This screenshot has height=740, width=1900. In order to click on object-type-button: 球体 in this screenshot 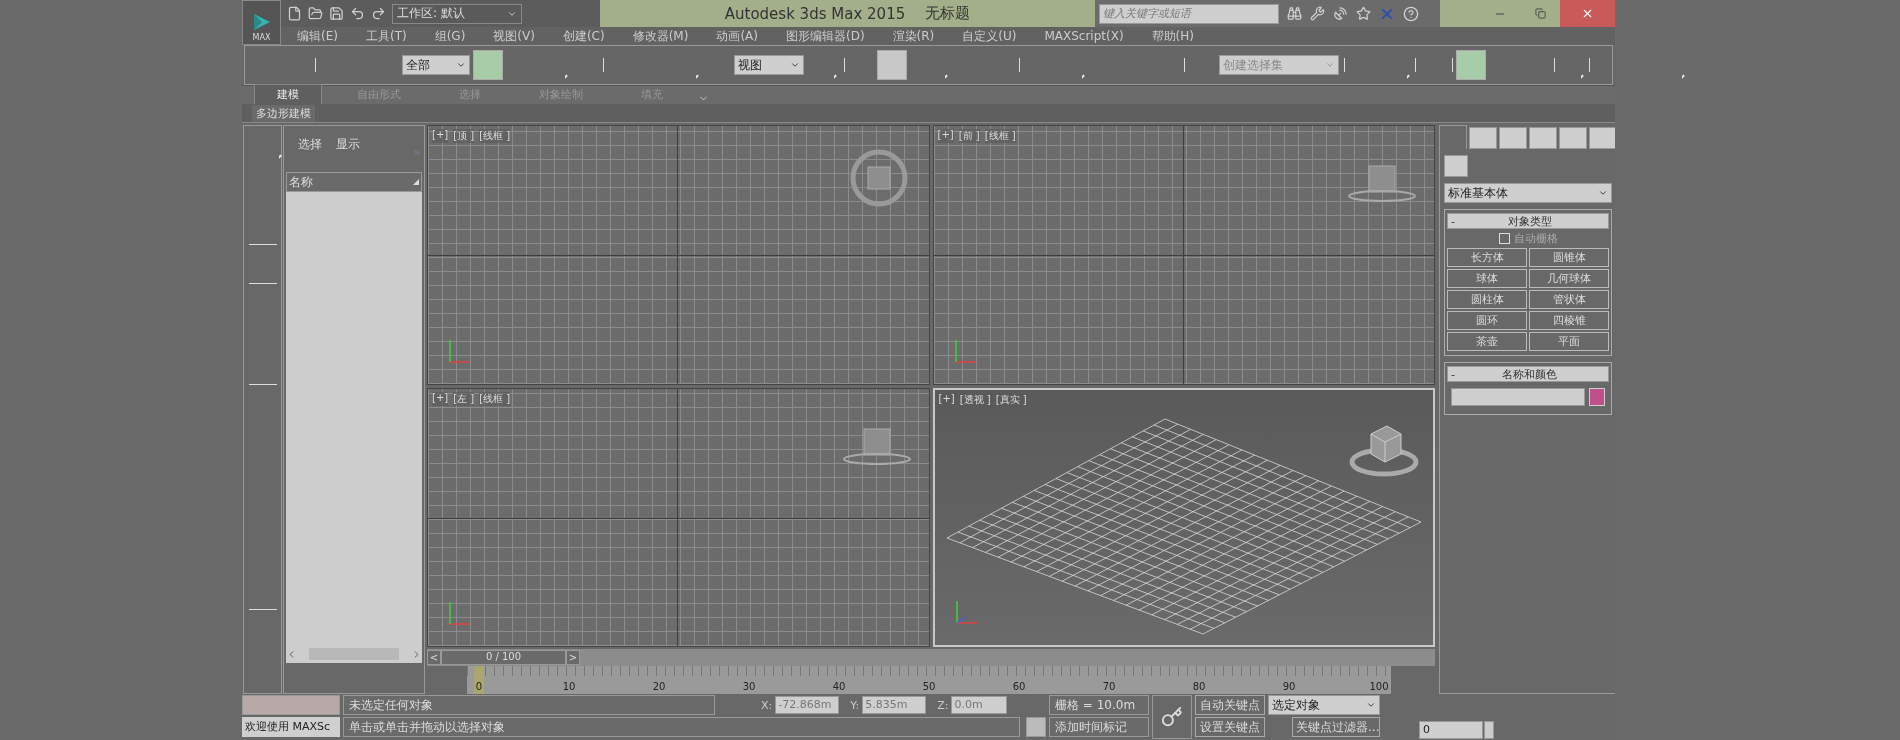, I will do `click(1487, 278)`.